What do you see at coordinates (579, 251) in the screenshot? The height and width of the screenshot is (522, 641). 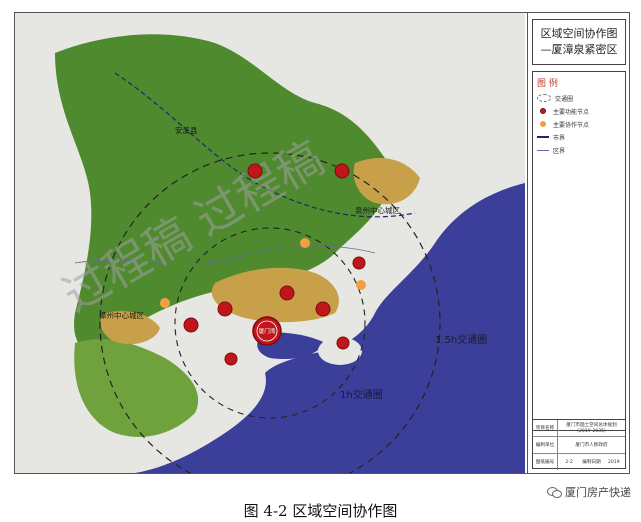 I see `legend: 图 例 交通圈 主要功能节点 主要协作节点 市界 区界` at bounding box center [579, 251].